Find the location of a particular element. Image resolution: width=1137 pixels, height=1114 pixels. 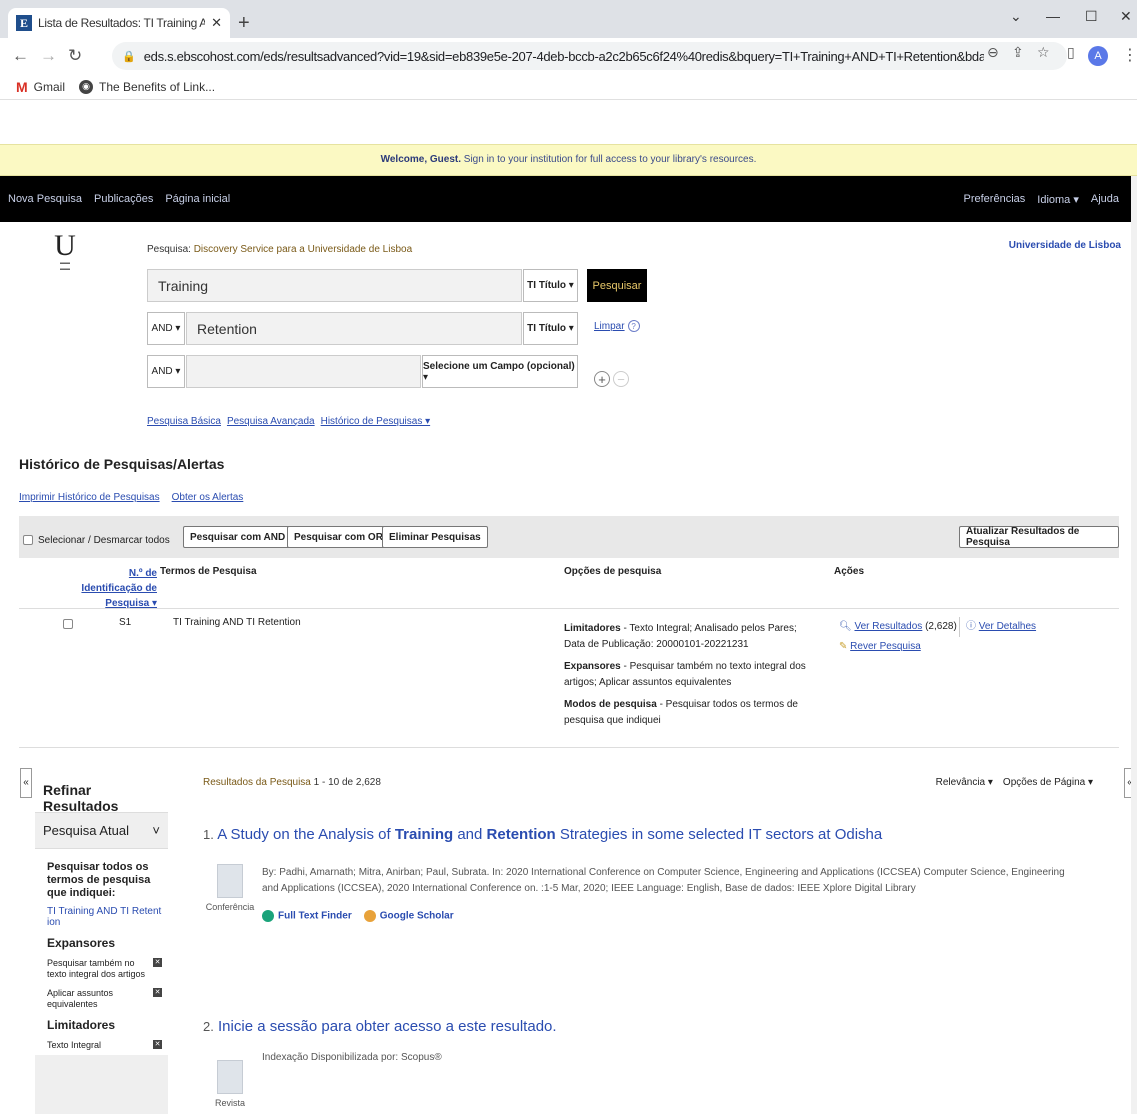

bookmark-gmail: M Gmail is located at coordinates (40, 87).